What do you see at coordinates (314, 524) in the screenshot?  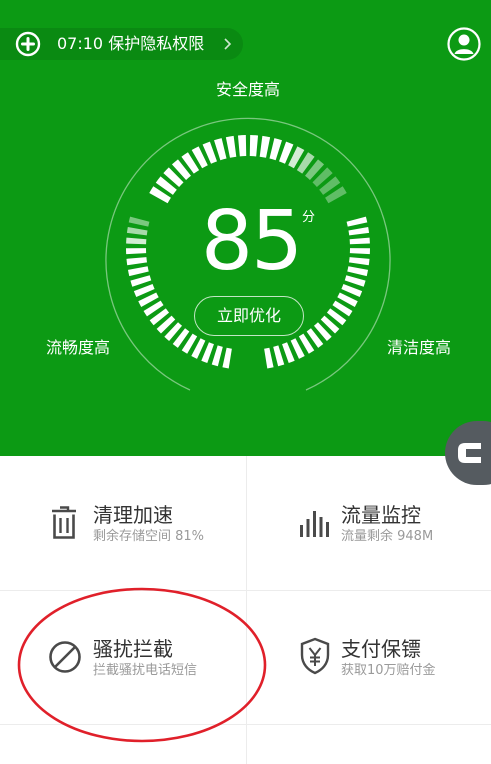 I see `signal-bars-icon` at bounding box center [314, 524].